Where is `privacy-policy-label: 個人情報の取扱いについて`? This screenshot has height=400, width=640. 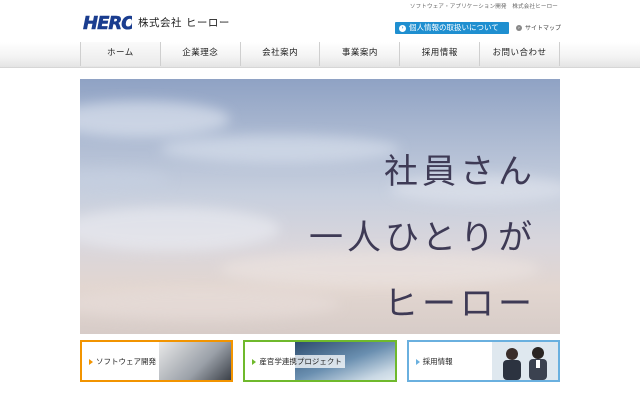 privacy-policy-label: 個人情報の取扱いについて is located at coordinates (454, 27).